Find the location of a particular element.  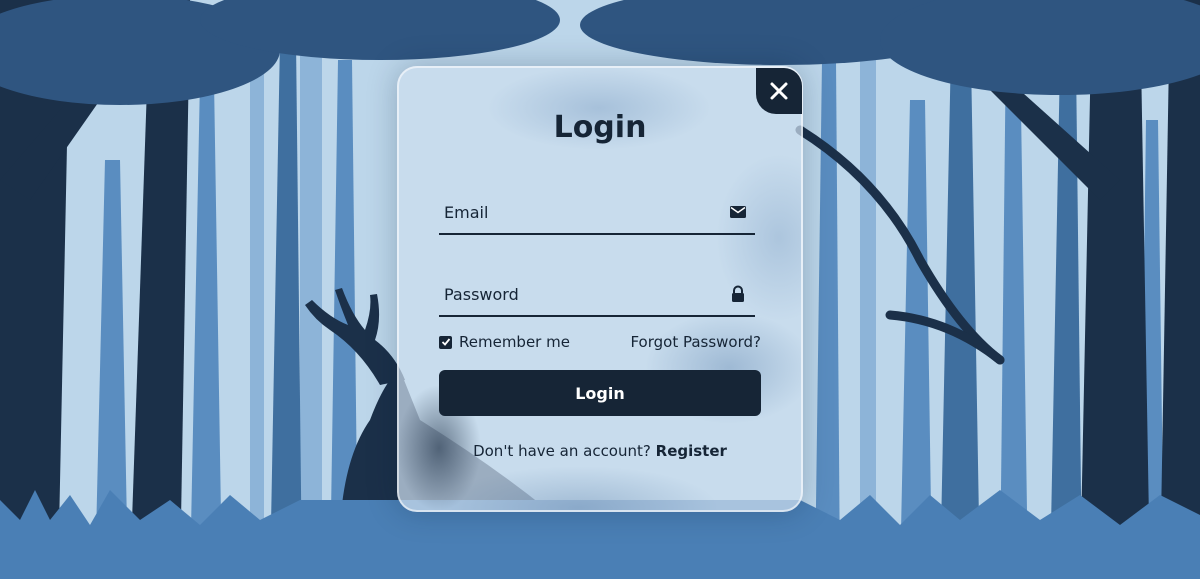

email-field is located at coordinates (597, 213).